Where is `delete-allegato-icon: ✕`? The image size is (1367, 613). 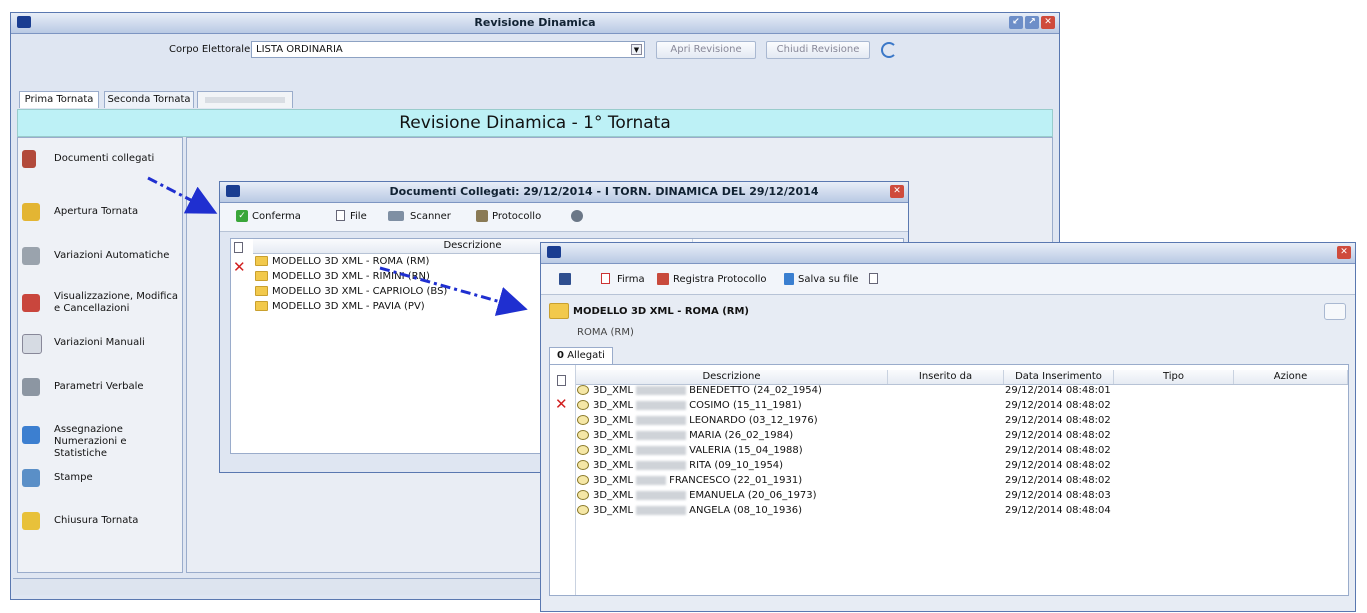
delete-allegato-icon: ✕ is located at coordinates (561, 404).